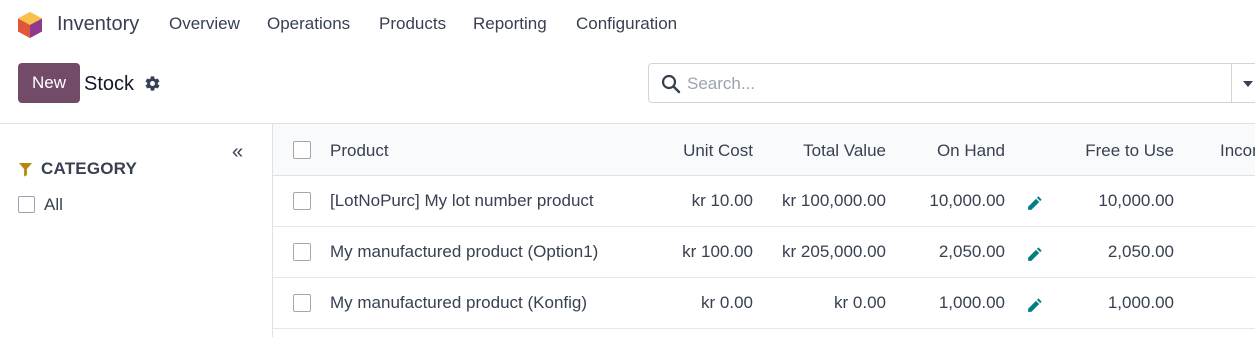 Image resolution: width=1255 pixels, height=337 pixels. I want to click on column-incoming: Incoming, so click(1237, 151).